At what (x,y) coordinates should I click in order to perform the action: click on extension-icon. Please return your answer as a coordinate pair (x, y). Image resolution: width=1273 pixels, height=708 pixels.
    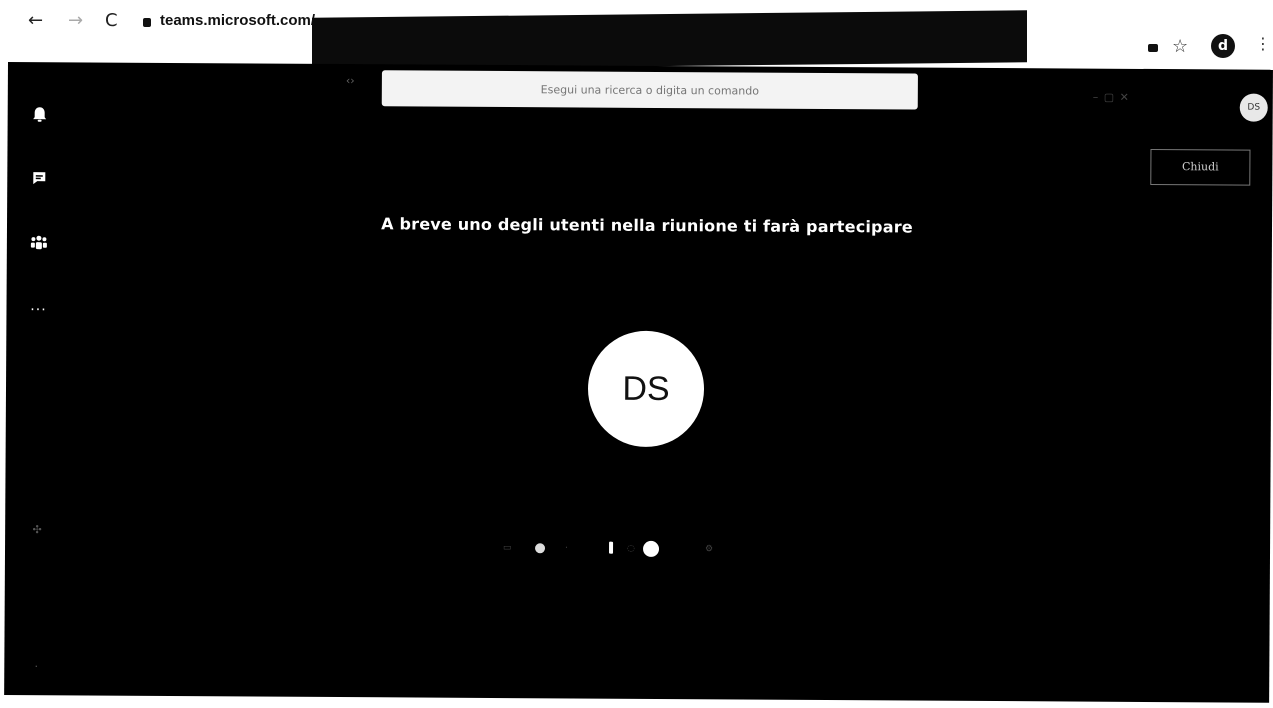
    Looking at the image, I should click on (1153, 48).